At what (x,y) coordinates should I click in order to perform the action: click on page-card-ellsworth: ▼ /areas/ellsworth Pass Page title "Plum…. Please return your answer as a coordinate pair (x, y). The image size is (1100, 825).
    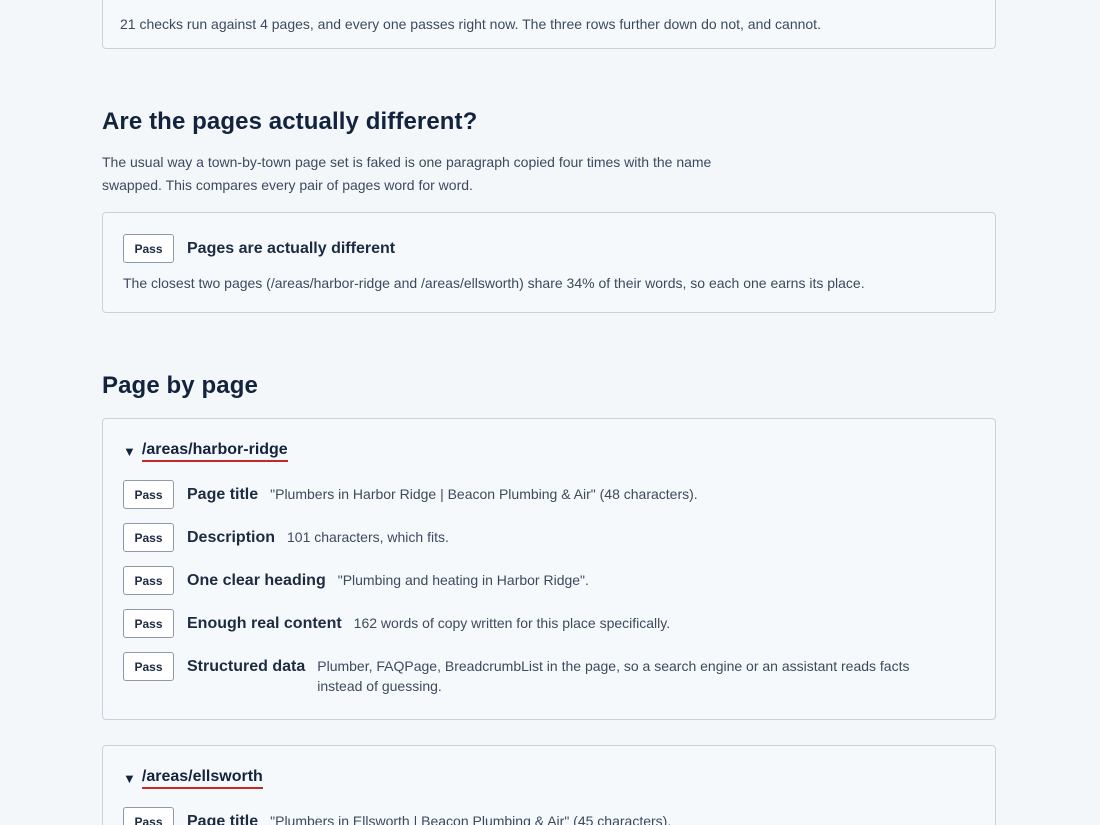
    Looking at the image, I should click on (549, 785).